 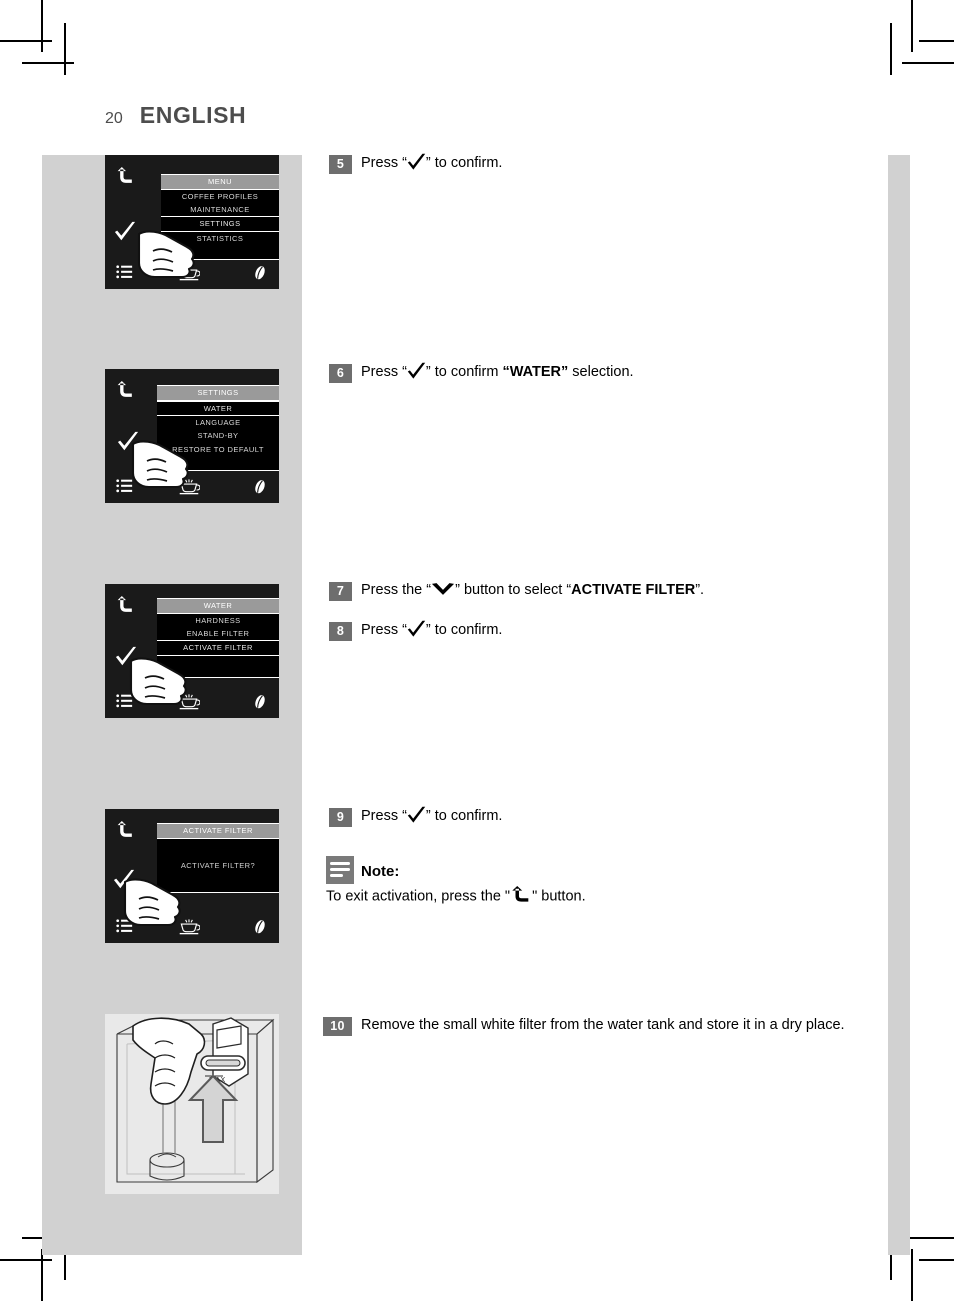 What do you see at coordinates (337, 1026) in the screenshot?
I see `step-badge: 10` at bounding box center [337, 1026].